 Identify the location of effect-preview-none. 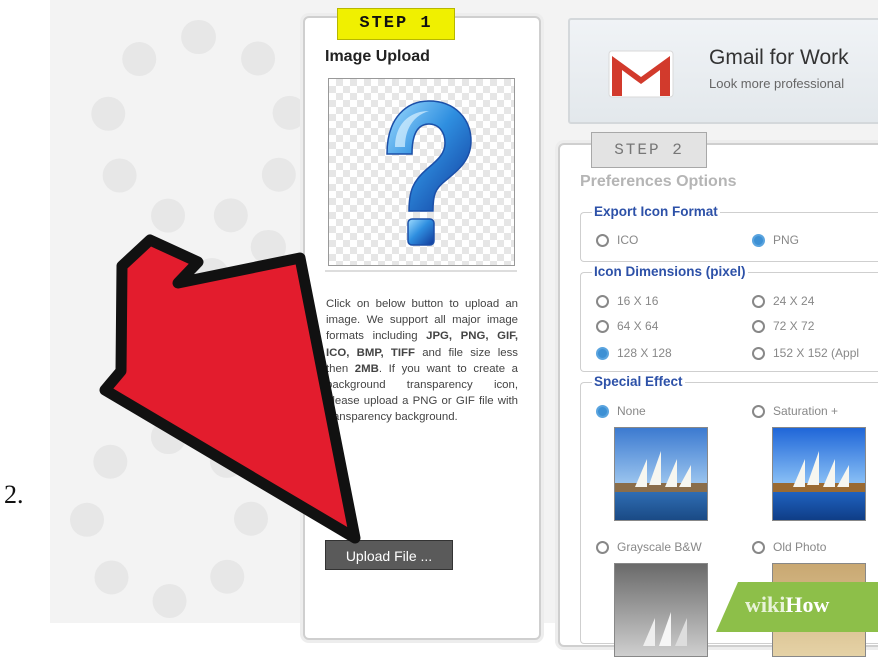
(661, 474).